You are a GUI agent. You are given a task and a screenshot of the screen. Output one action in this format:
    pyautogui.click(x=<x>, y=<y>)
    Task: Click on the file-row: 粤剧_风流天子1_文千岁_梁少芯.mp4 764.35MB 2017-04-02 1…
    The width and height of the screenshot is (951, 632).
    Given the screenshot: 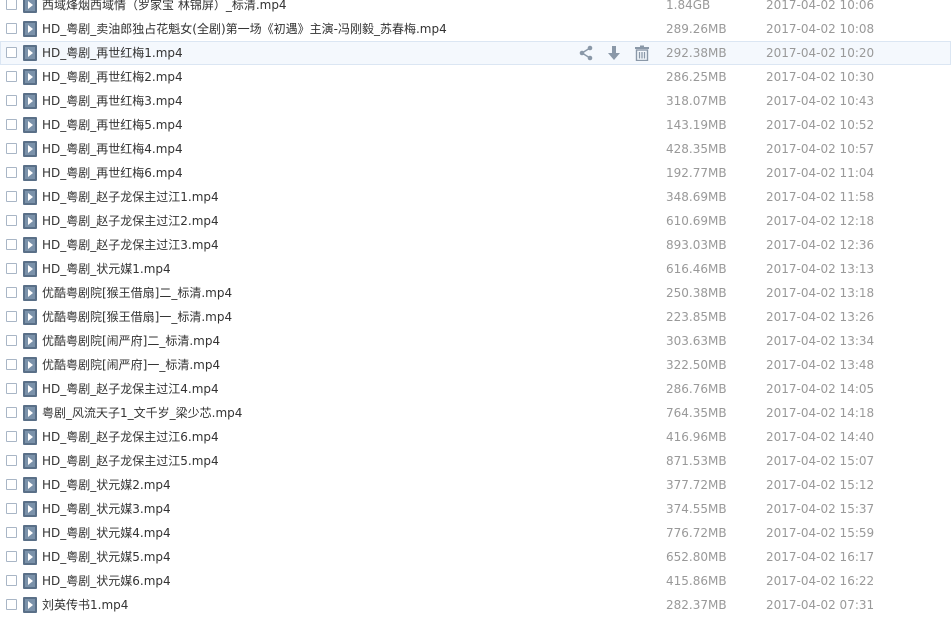 What is the action you would take?
    pyautogui.click(x=475, y=413)
    